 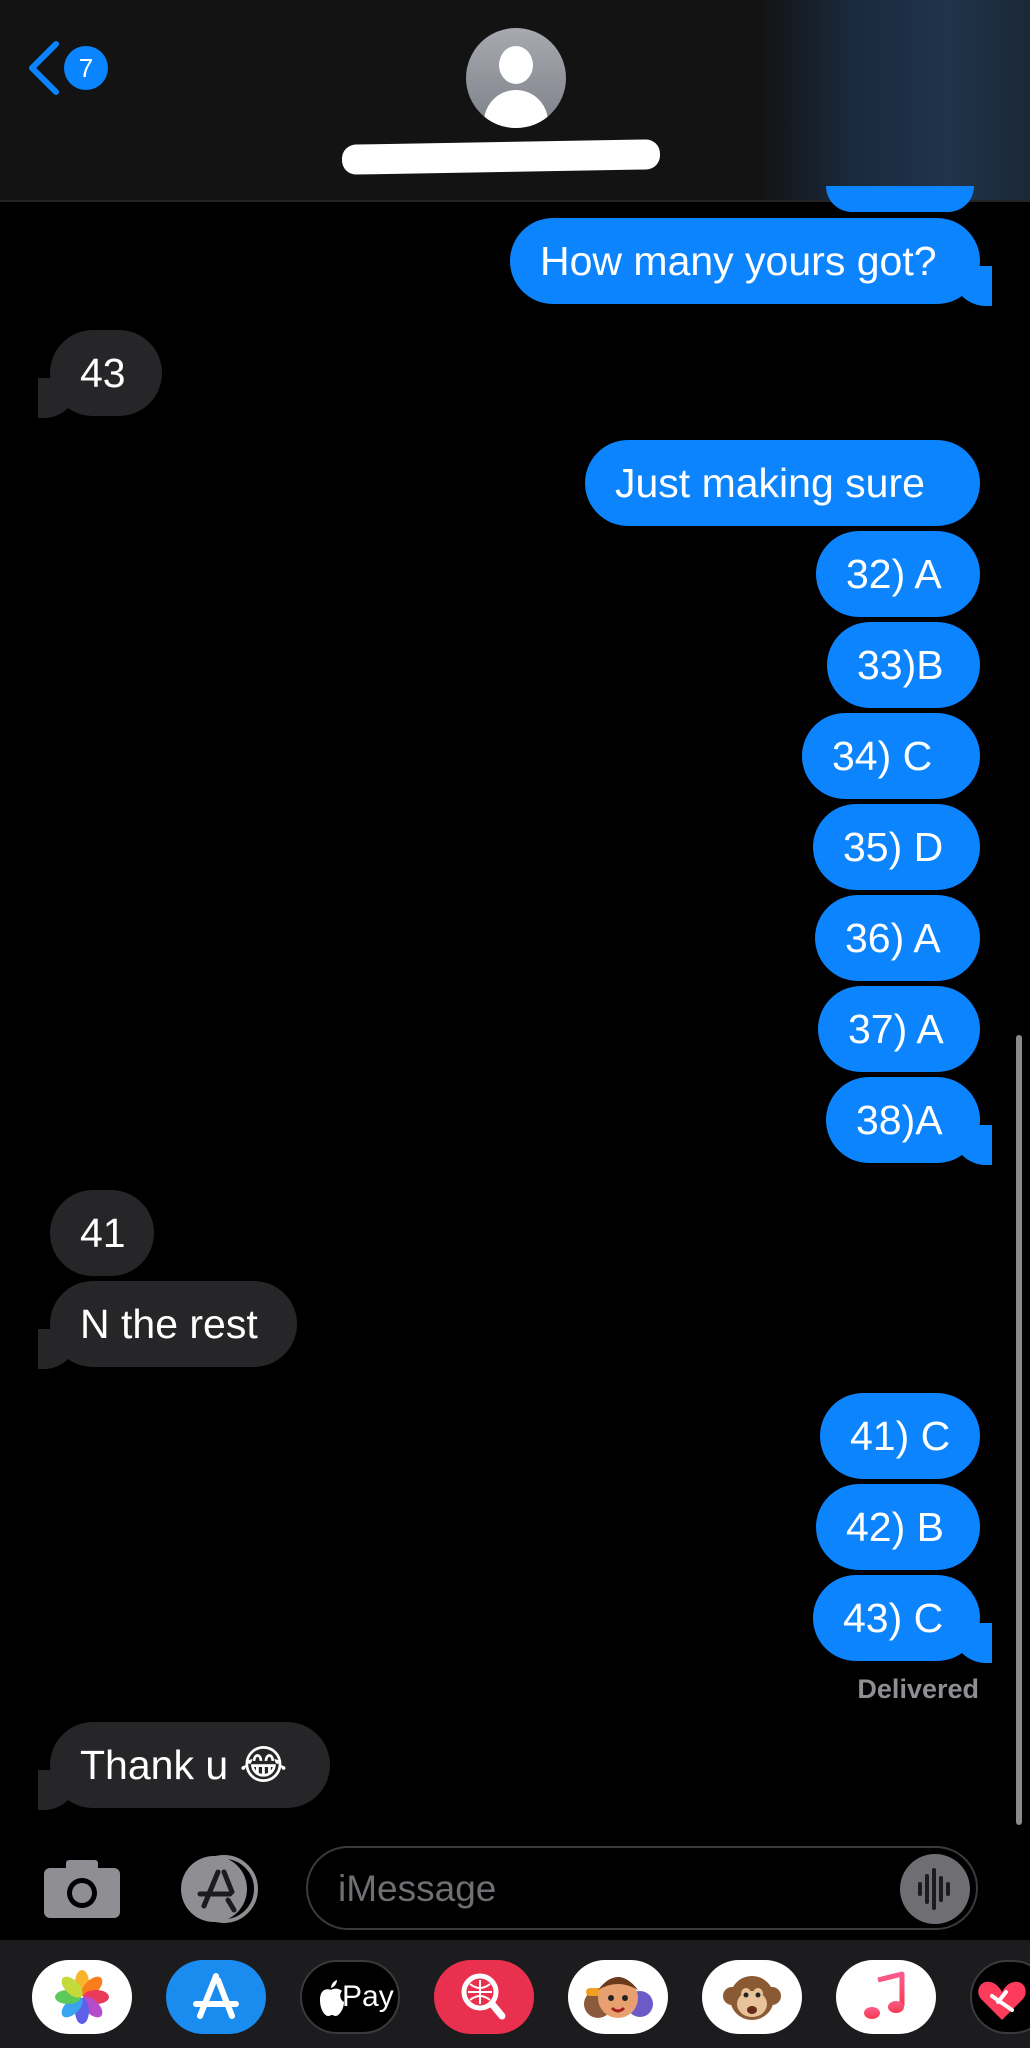 I want to click on animoji-monkey-icon, so click(x=752, y=1998).